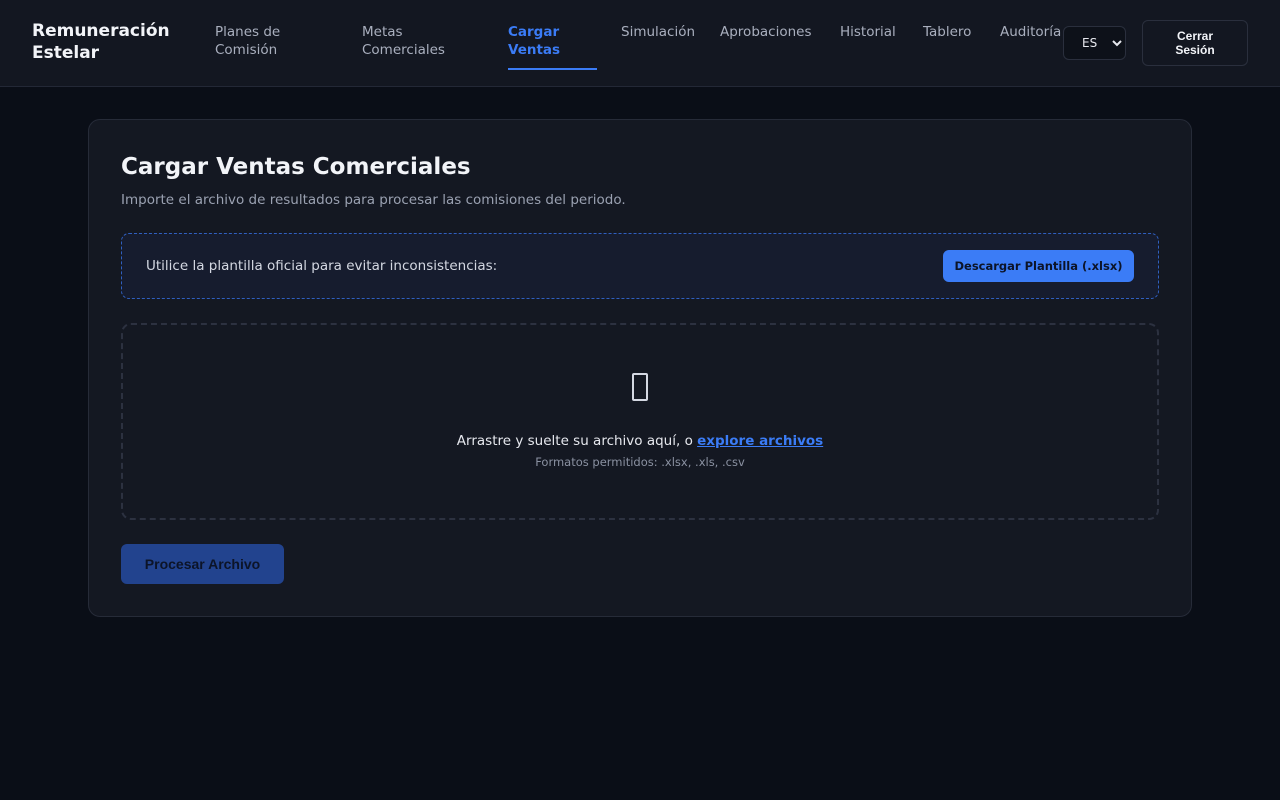 This screenshot has height=800, width=1280. What do you see at coordinates (868, 32) in the screenshot?
I see `nav-item-historial: Historial` at bounding box center [868, 32].